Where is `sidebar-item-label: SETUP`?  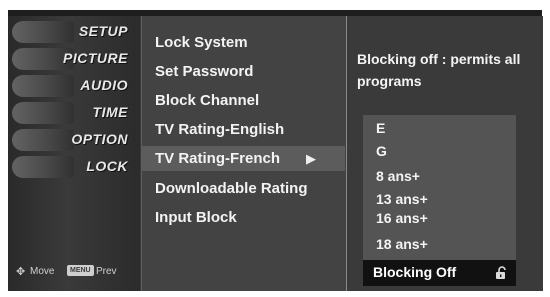
sidebar-item-label: SETUP is located at coordinates (103, 31).